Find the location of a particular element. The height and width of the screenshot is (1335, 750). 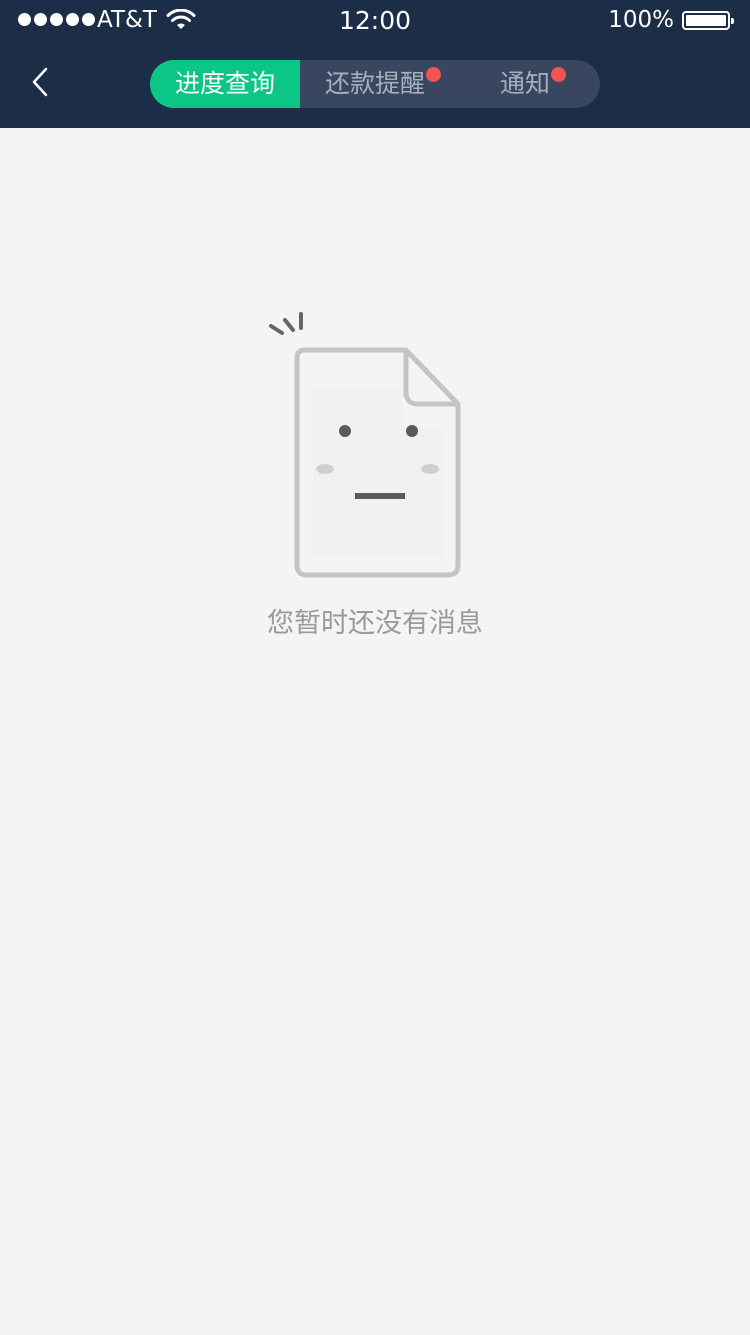

tab-label: 进度查询 is located at coordinates (224, 83).